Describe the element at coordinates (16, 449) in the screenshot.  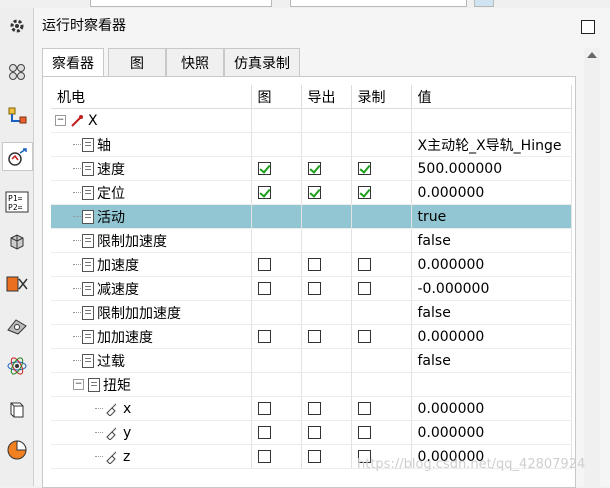
I see `pie-chart-icon` at that location.